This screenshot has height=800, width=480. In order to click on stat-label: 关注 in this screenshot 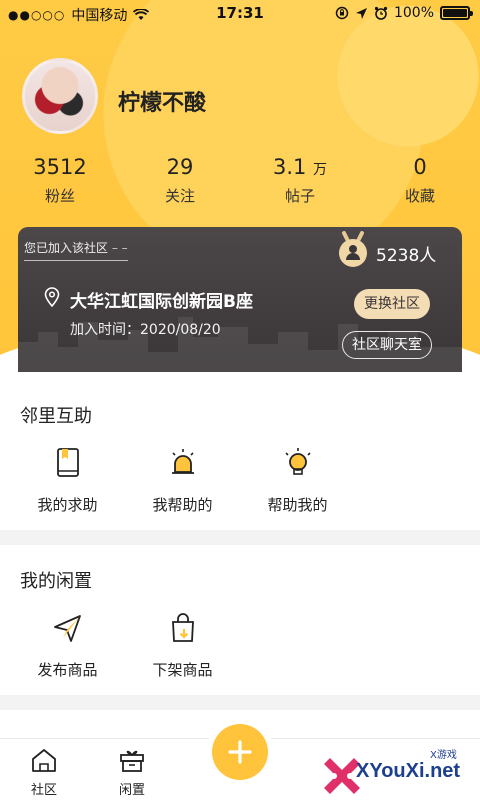, I will do `click(179, 196)`.